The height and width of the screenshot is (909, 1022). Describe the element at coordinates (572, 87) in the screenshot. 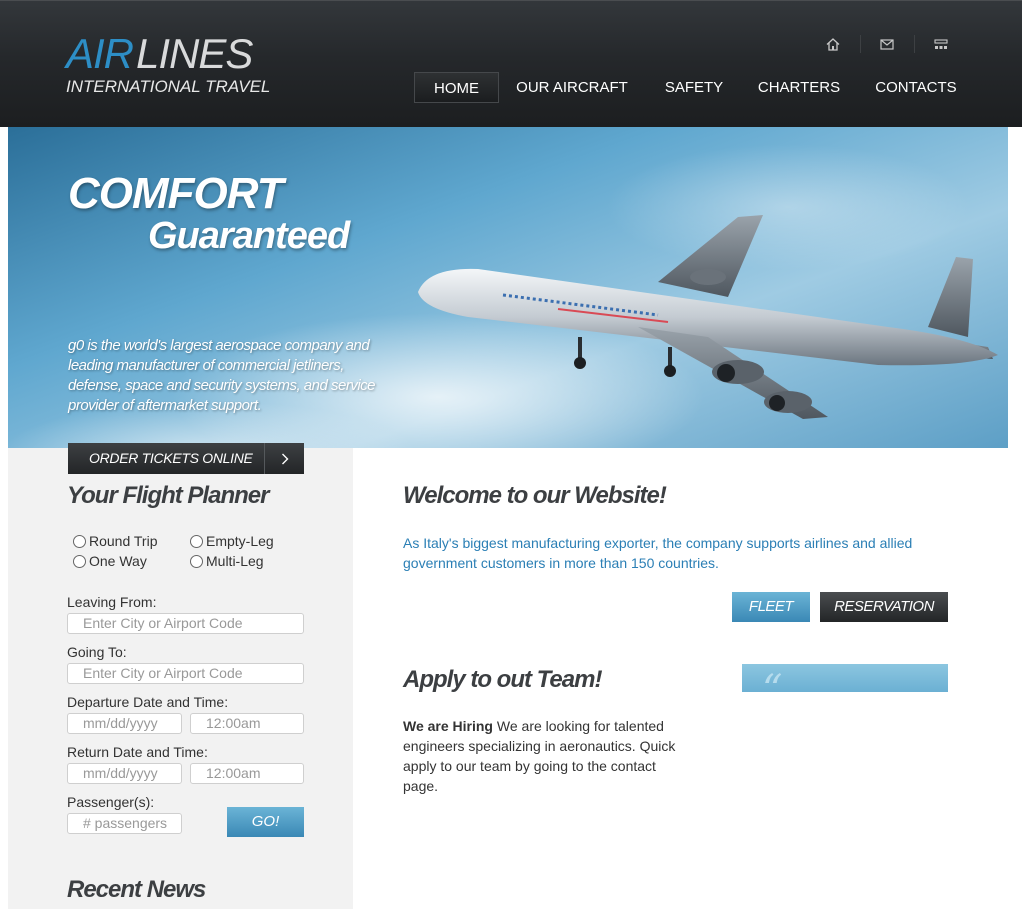

I see `nav-item-our-aircraft: OUR AIRCRAFT` at that location.